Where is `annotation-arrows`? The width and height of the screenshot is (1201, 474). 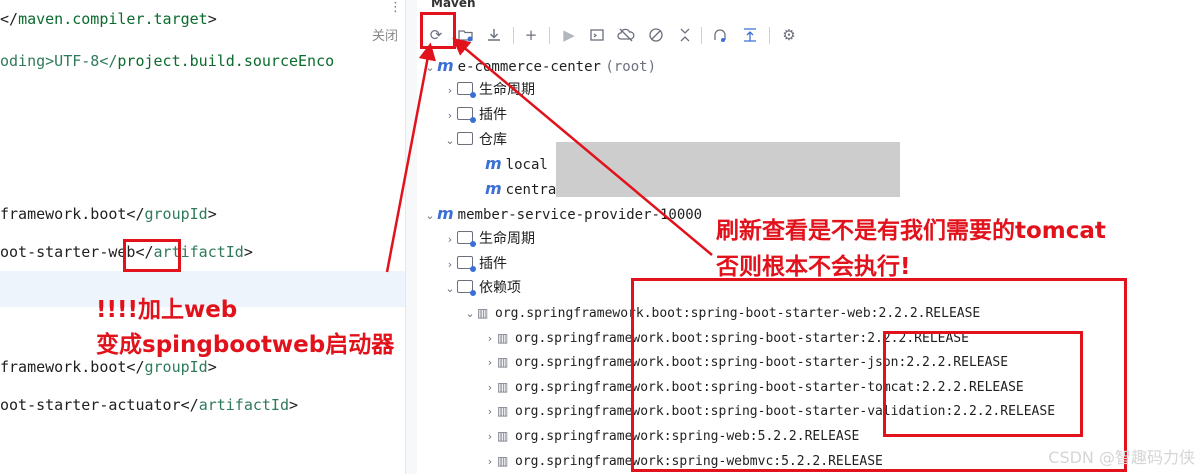 annotation-arrows is located at coordinates (549, 155).